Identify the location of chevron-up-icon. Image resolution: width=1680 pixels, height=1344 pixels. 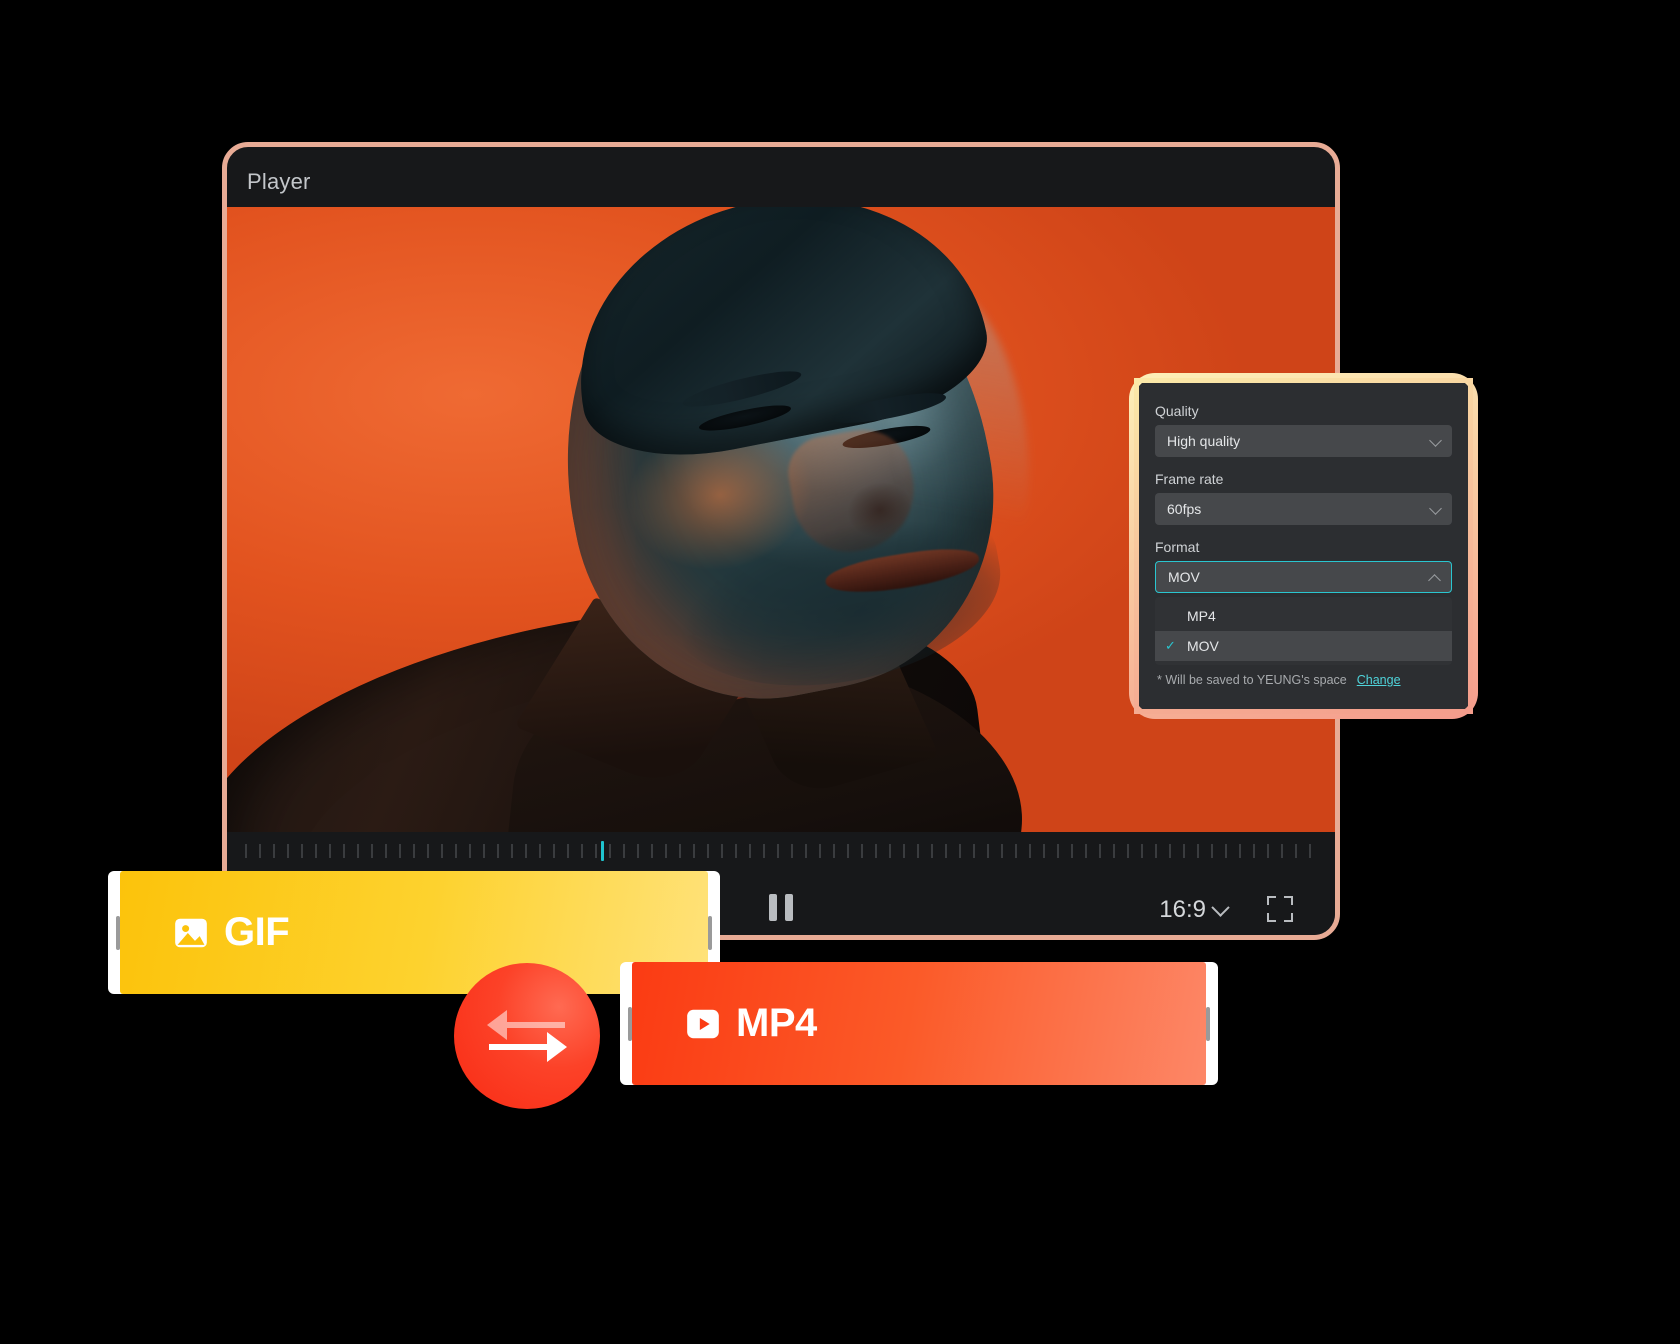
(1434, 580).